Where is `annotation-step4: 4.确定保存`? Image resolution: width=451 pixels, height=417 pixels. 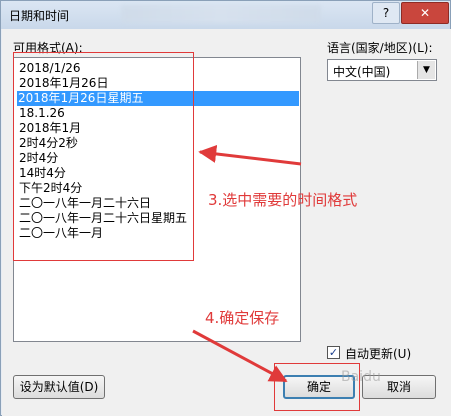 annotation-step4: 4.确定保存 is located at coordinates (242, 318).